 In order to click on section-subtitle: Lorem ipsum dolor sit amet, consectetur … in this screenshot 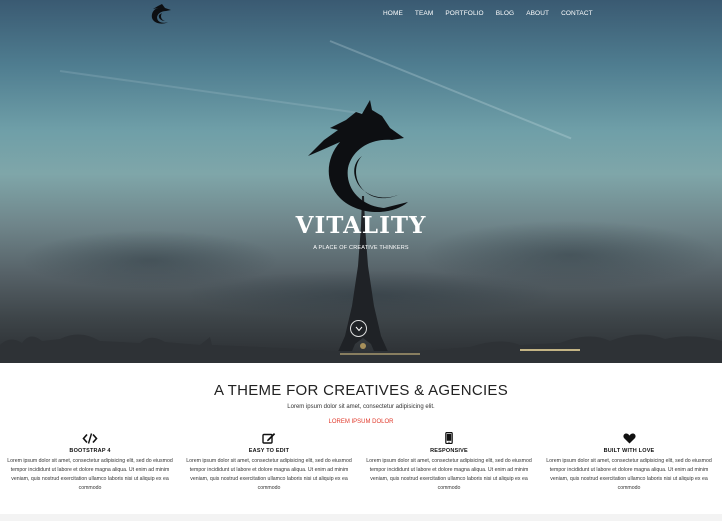, I will do `click(361, 407)`.